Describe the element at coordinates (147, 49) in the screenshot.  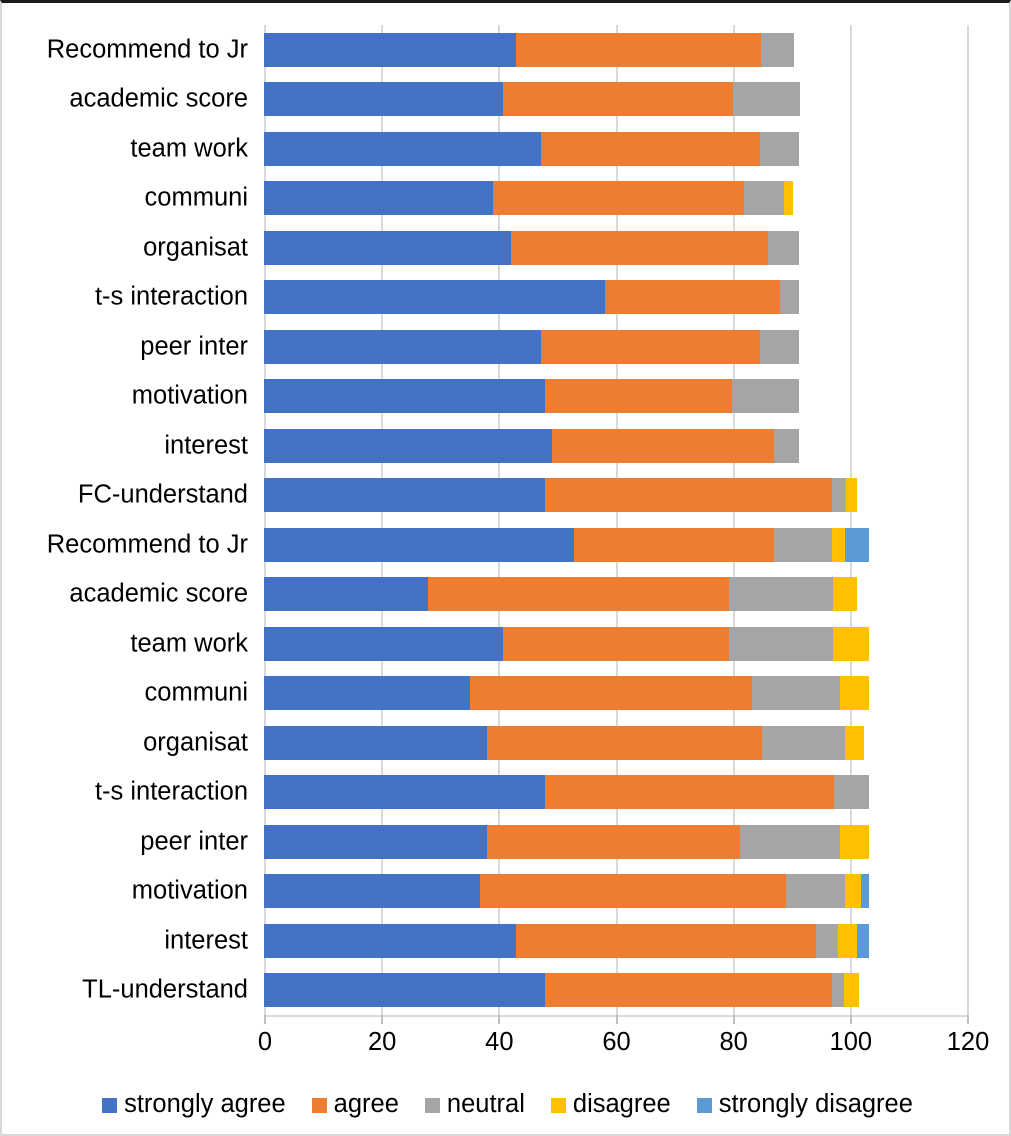
I see `y-axis-label: Recommend to Jr` at that location.